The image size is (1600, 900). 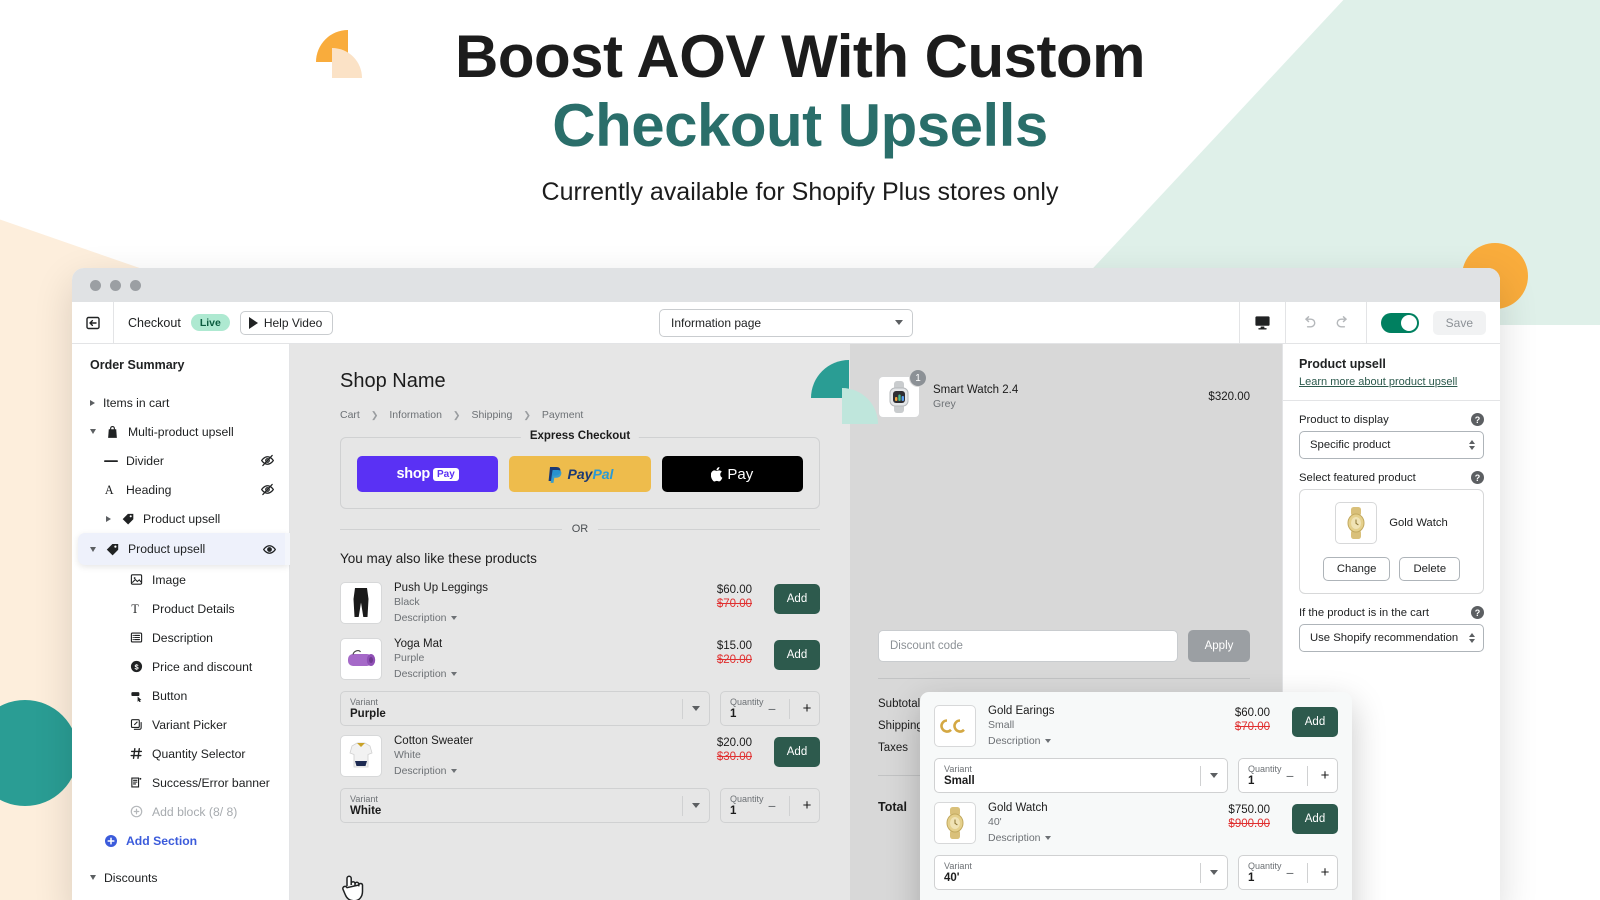 I want to click on sidebar-add-section-button: Add Section, so click(x=180, y=840).